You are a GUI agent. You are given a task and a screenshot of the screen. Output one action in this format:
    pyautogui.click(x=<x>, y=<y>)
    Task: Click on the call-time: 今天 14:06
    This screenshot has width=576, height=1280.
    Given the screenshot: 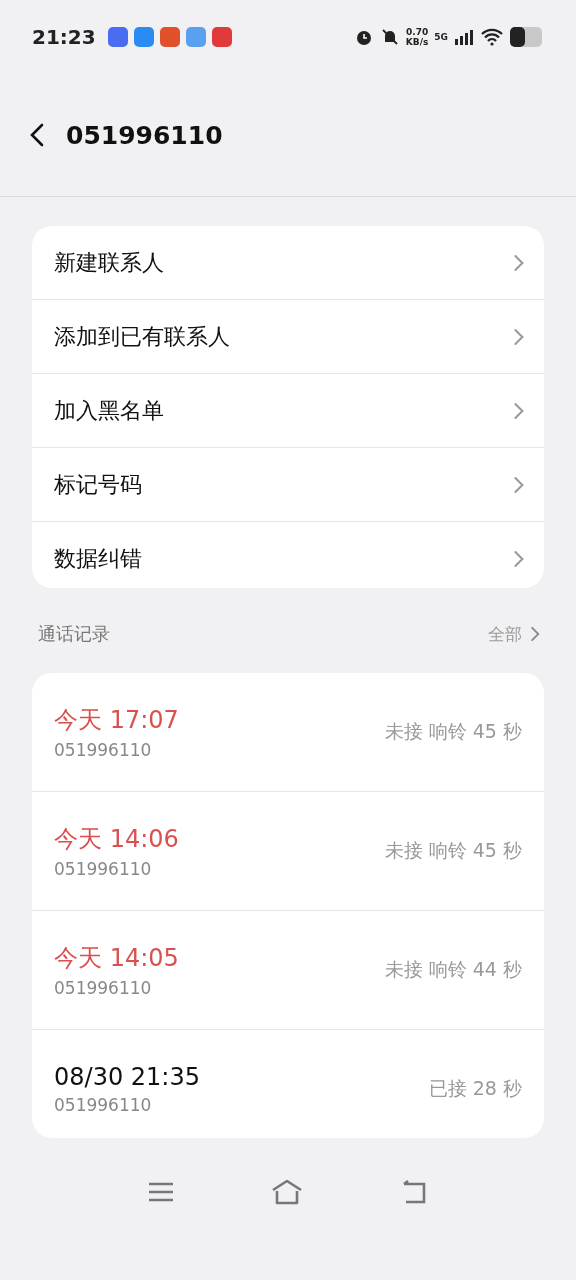 What is the action you would take?
    pyautogui.click(x=117, y=839)
    